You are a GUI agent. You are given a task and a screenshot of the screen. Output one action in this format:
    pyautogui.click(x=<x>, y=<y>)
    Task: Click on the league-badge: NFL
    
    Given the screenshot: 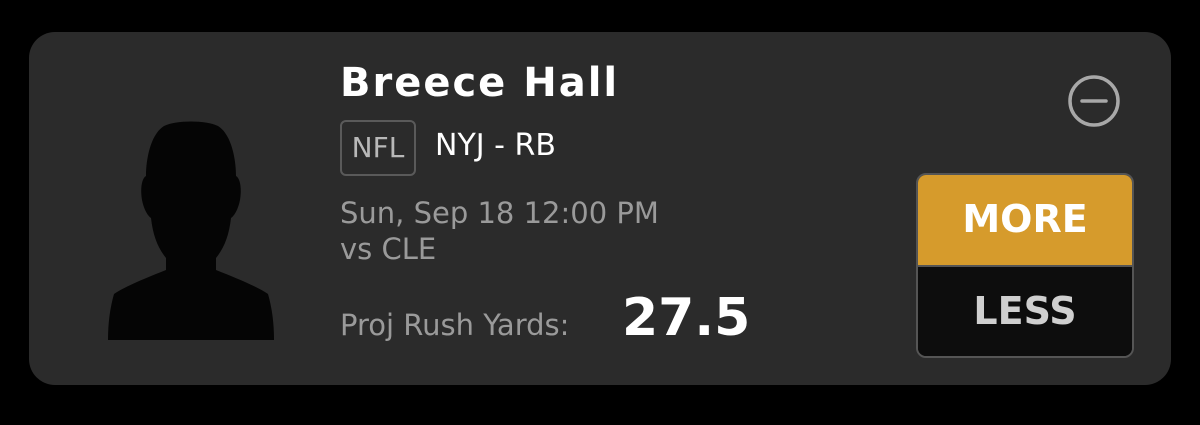 What is the action you would take?
    pyautogui.click(x=378, y=148)
    